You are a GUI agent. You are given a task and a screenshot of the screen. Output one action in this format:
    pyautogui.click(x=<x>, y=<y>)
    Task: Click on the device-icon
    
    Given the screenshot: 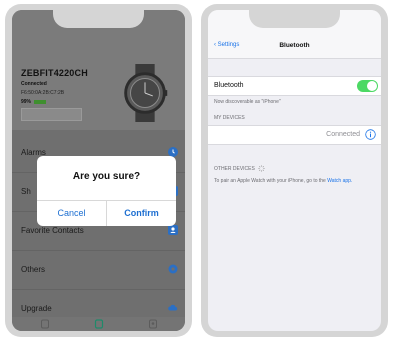 What is the action you would take?
    pyautogui.click(x=99, y=324)
    